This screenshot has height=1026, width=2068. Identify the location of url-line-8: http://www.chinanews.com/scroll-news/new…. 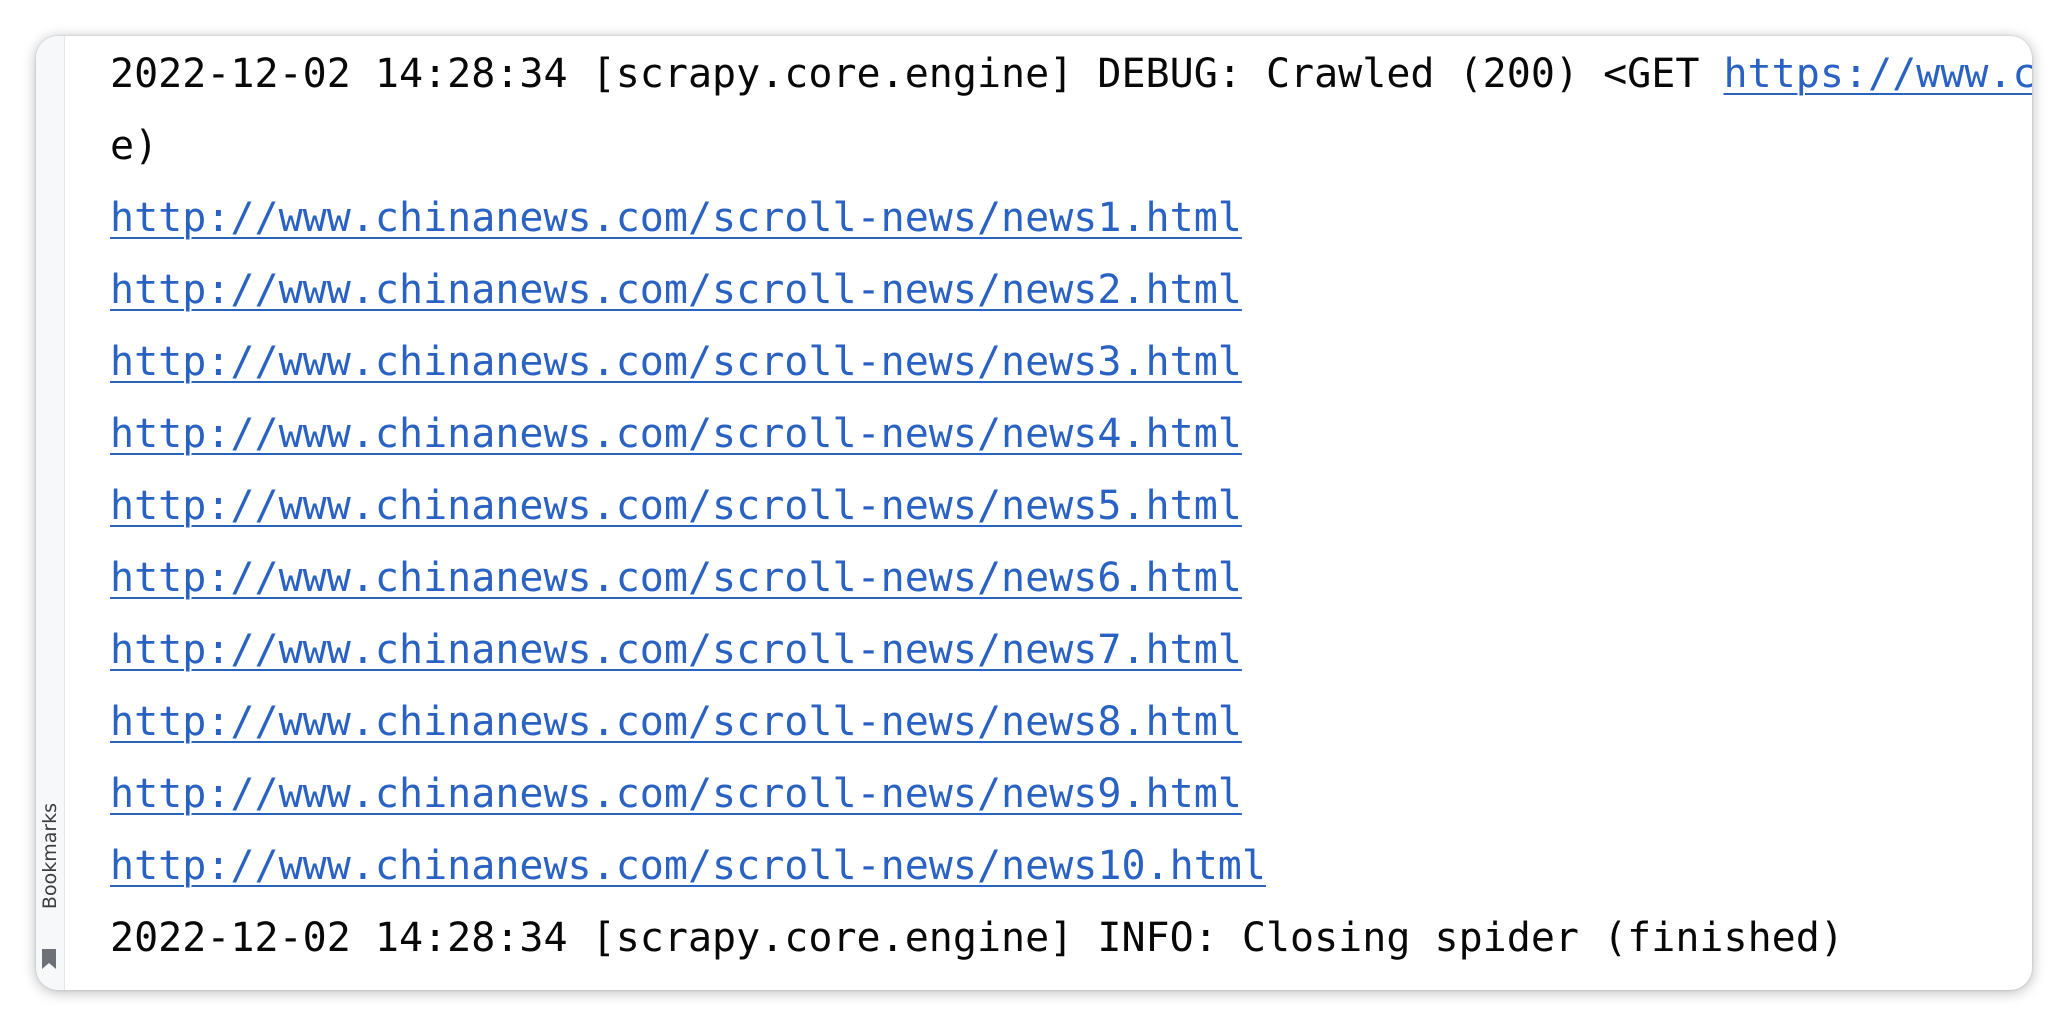
(676, 722).